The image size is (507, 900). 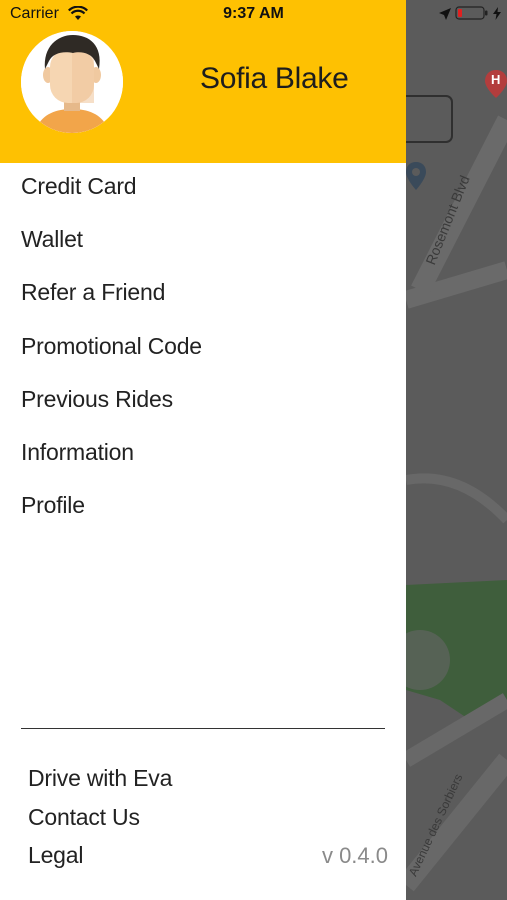 I want to click on charging-bolt-icon, so click(x=497, y=15).